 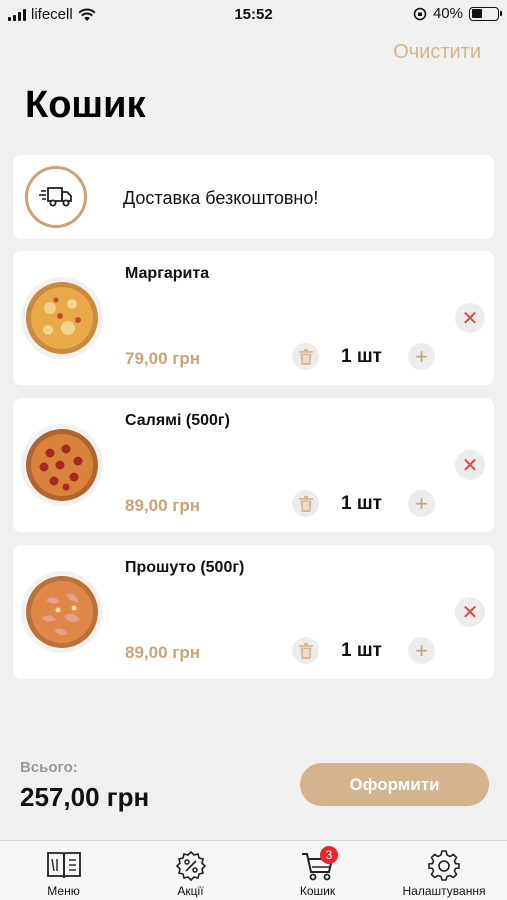 What do you see at coordinates (63, 865) in the screenshot?
I see `menu-book-icon` at bounding box center [63, 865].